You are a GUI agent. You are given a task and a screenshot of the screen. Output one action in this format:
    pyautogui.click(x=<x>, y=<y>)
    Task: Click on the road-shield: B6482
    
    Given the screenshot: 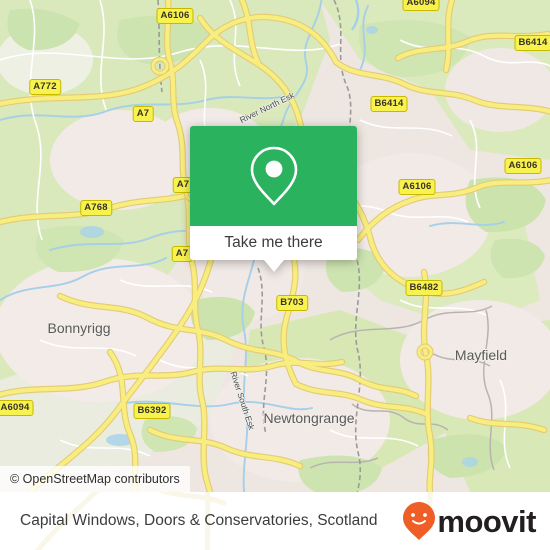 What is the action you would take?
    pyautogui.click(x=424, y=288)
    